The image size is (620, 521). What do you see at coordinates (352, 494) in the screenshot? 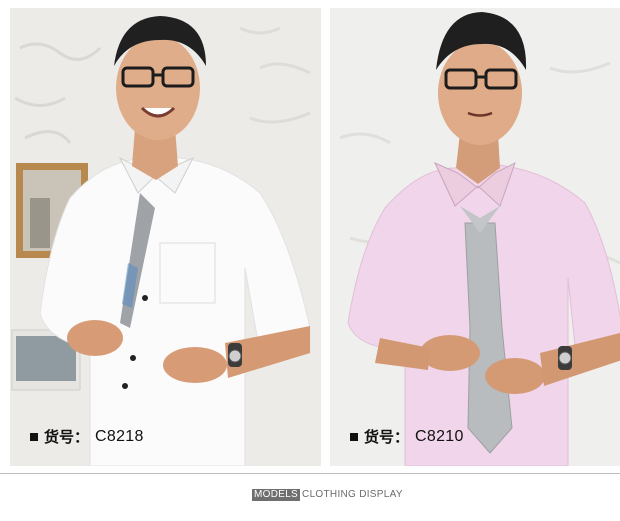
I see `clothing-display-text: CLOTHING DISPLAY` at bounding box center [352, 494].